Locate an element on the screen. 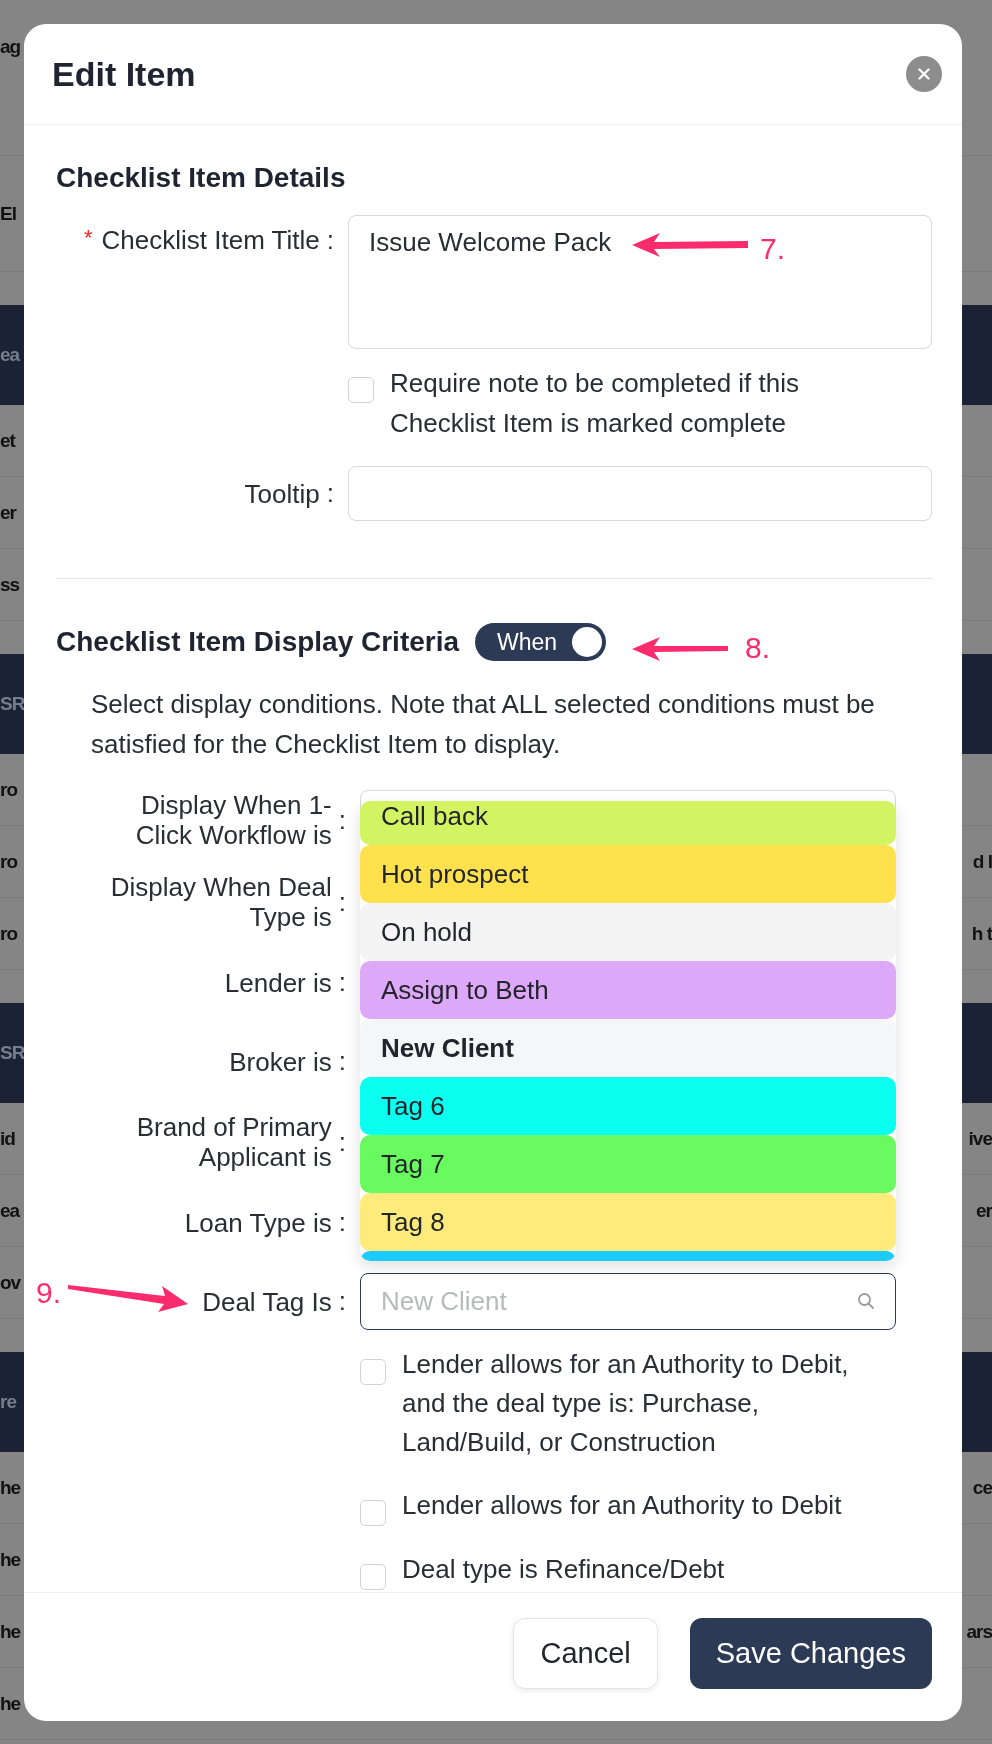 The width and height of the screenshot is (992, 1744). table-text: re is located at coordinates (8, 1402).